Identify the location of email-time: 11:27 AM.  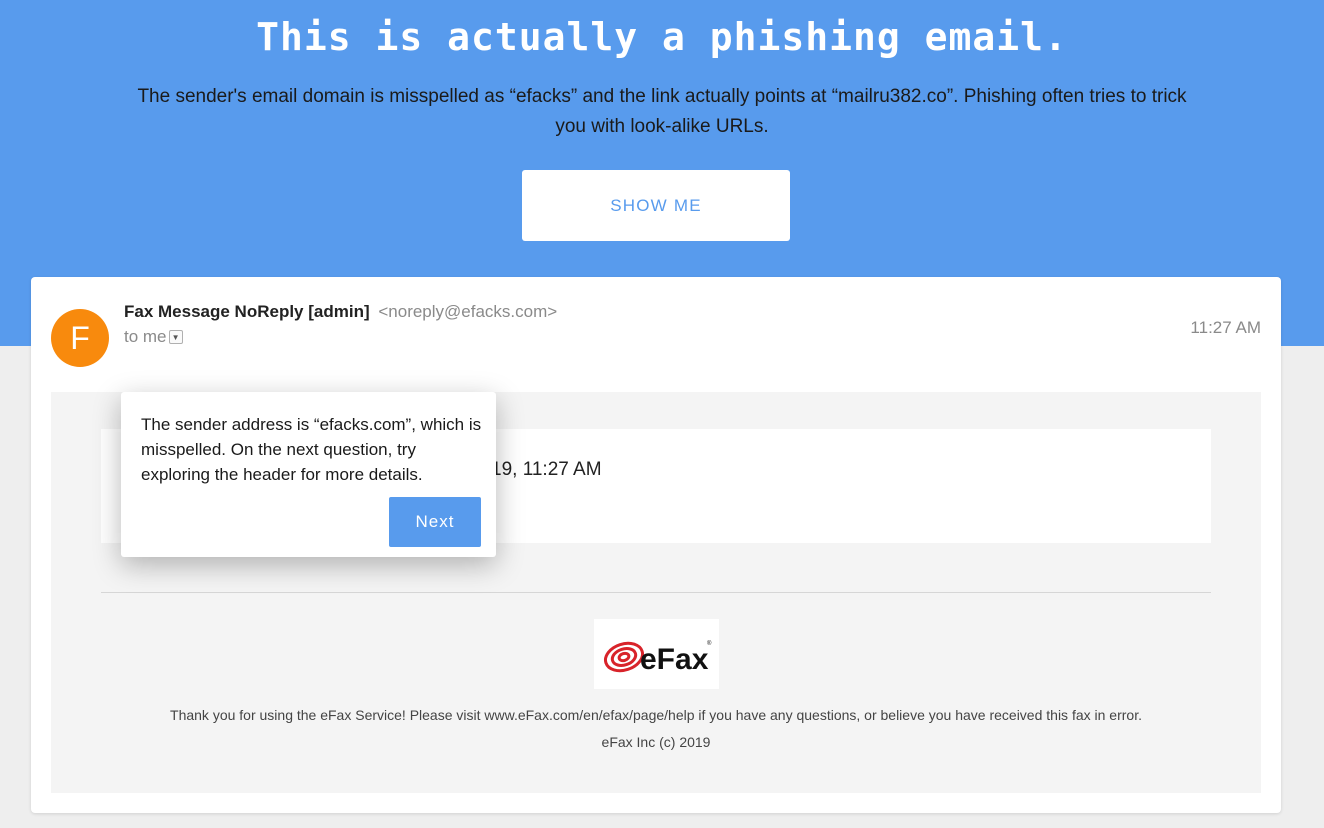
(1225, 327).